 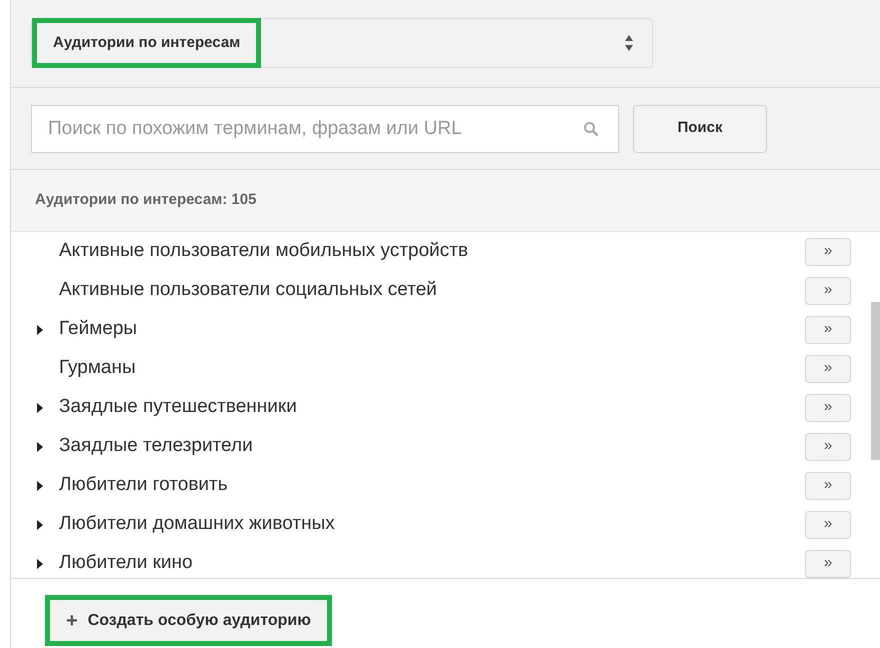 I want to click on audience-name: Любители домашних животных, so click(x=432, y=524).